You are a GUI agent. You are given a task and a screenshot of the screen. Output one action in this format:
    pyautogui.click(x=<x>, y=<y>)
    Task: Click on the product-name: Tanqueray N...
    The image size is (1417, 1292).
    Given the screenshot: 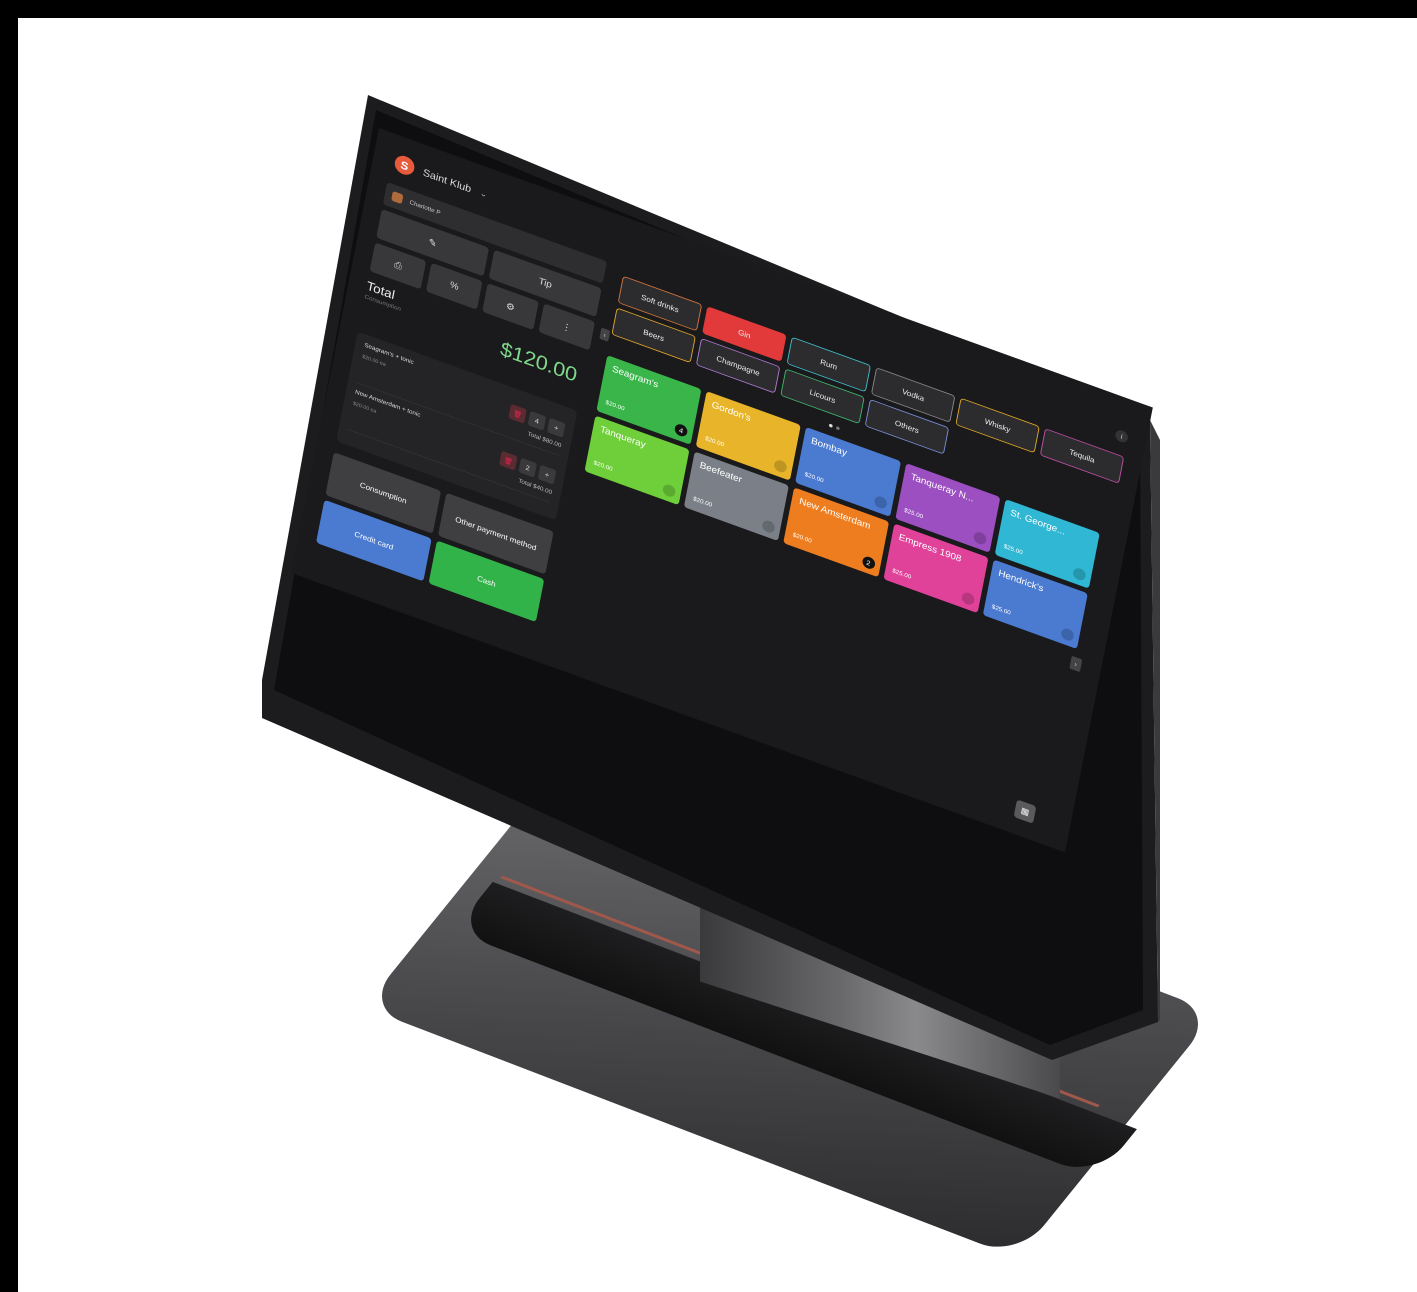 What is the action you would take?
    pyautogui.click(x=942, y=488)
    